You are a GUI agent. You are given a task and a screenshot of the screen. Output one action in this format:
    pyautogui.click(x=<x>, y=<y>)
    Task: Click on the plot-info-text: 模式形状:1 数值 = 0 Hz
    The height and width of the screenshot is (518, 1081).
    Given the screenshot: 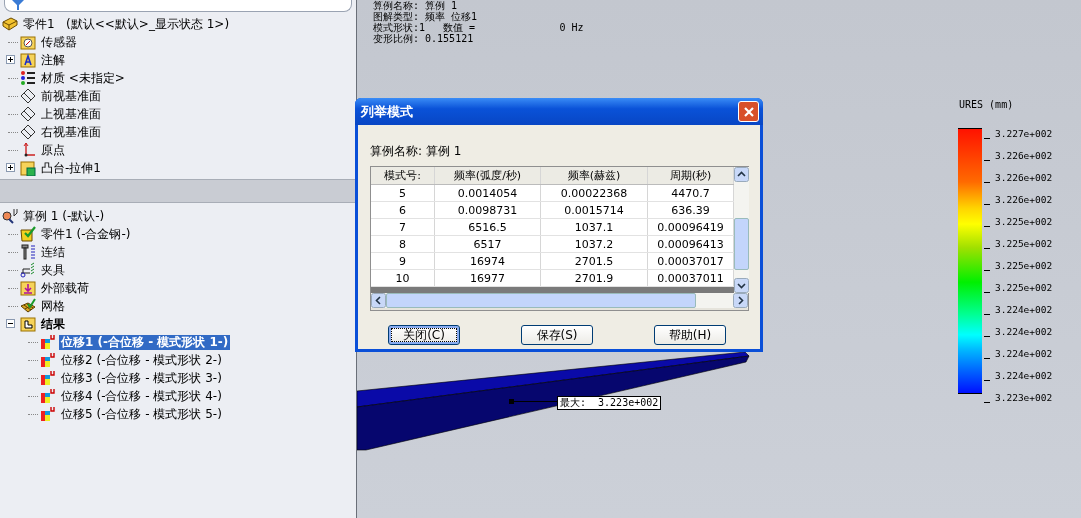 What is the action you would take?
    pyautogui.click(x=478, y=27)
    